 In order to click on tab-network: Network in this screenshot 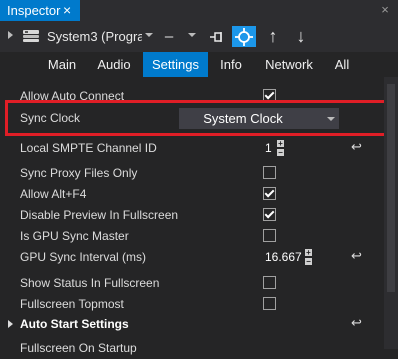, I will do `click(289, 64)`.